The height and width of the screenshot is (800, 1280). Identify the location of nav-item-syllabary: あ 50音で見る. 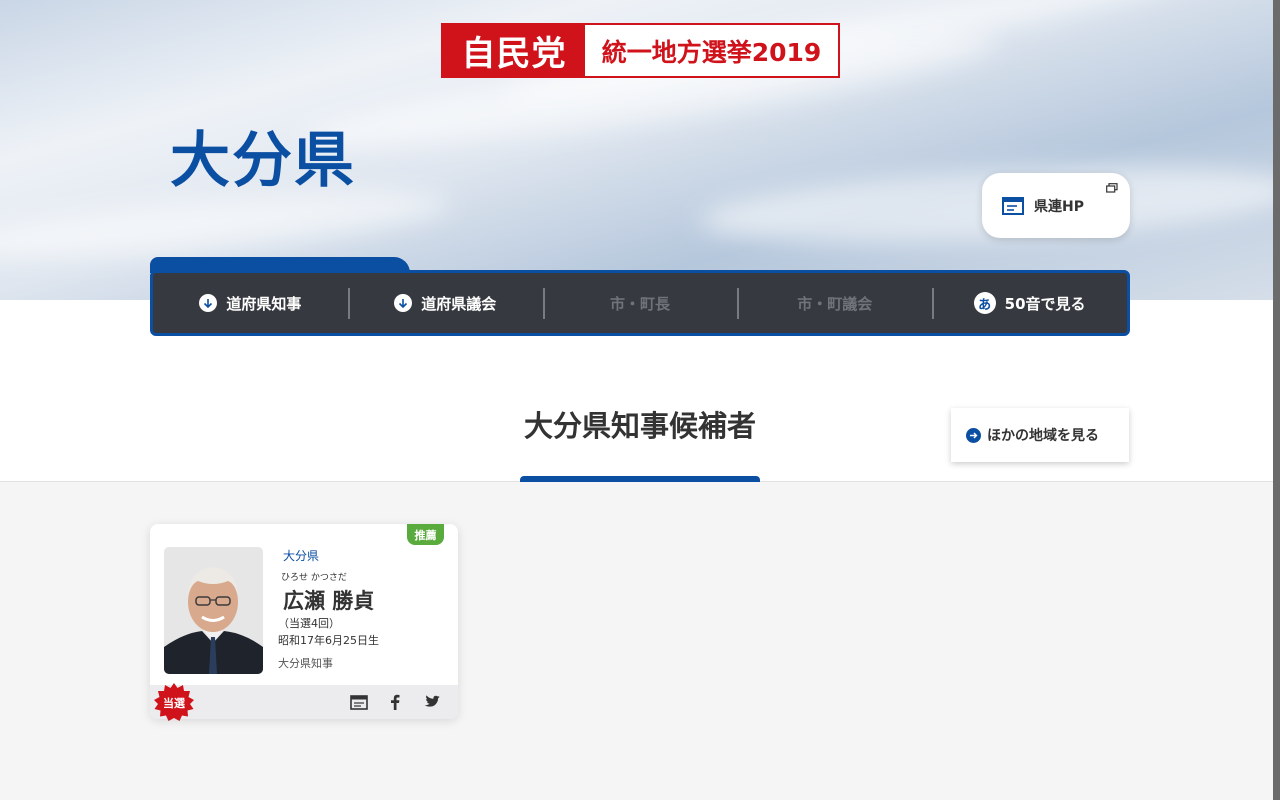
(1029, 303).